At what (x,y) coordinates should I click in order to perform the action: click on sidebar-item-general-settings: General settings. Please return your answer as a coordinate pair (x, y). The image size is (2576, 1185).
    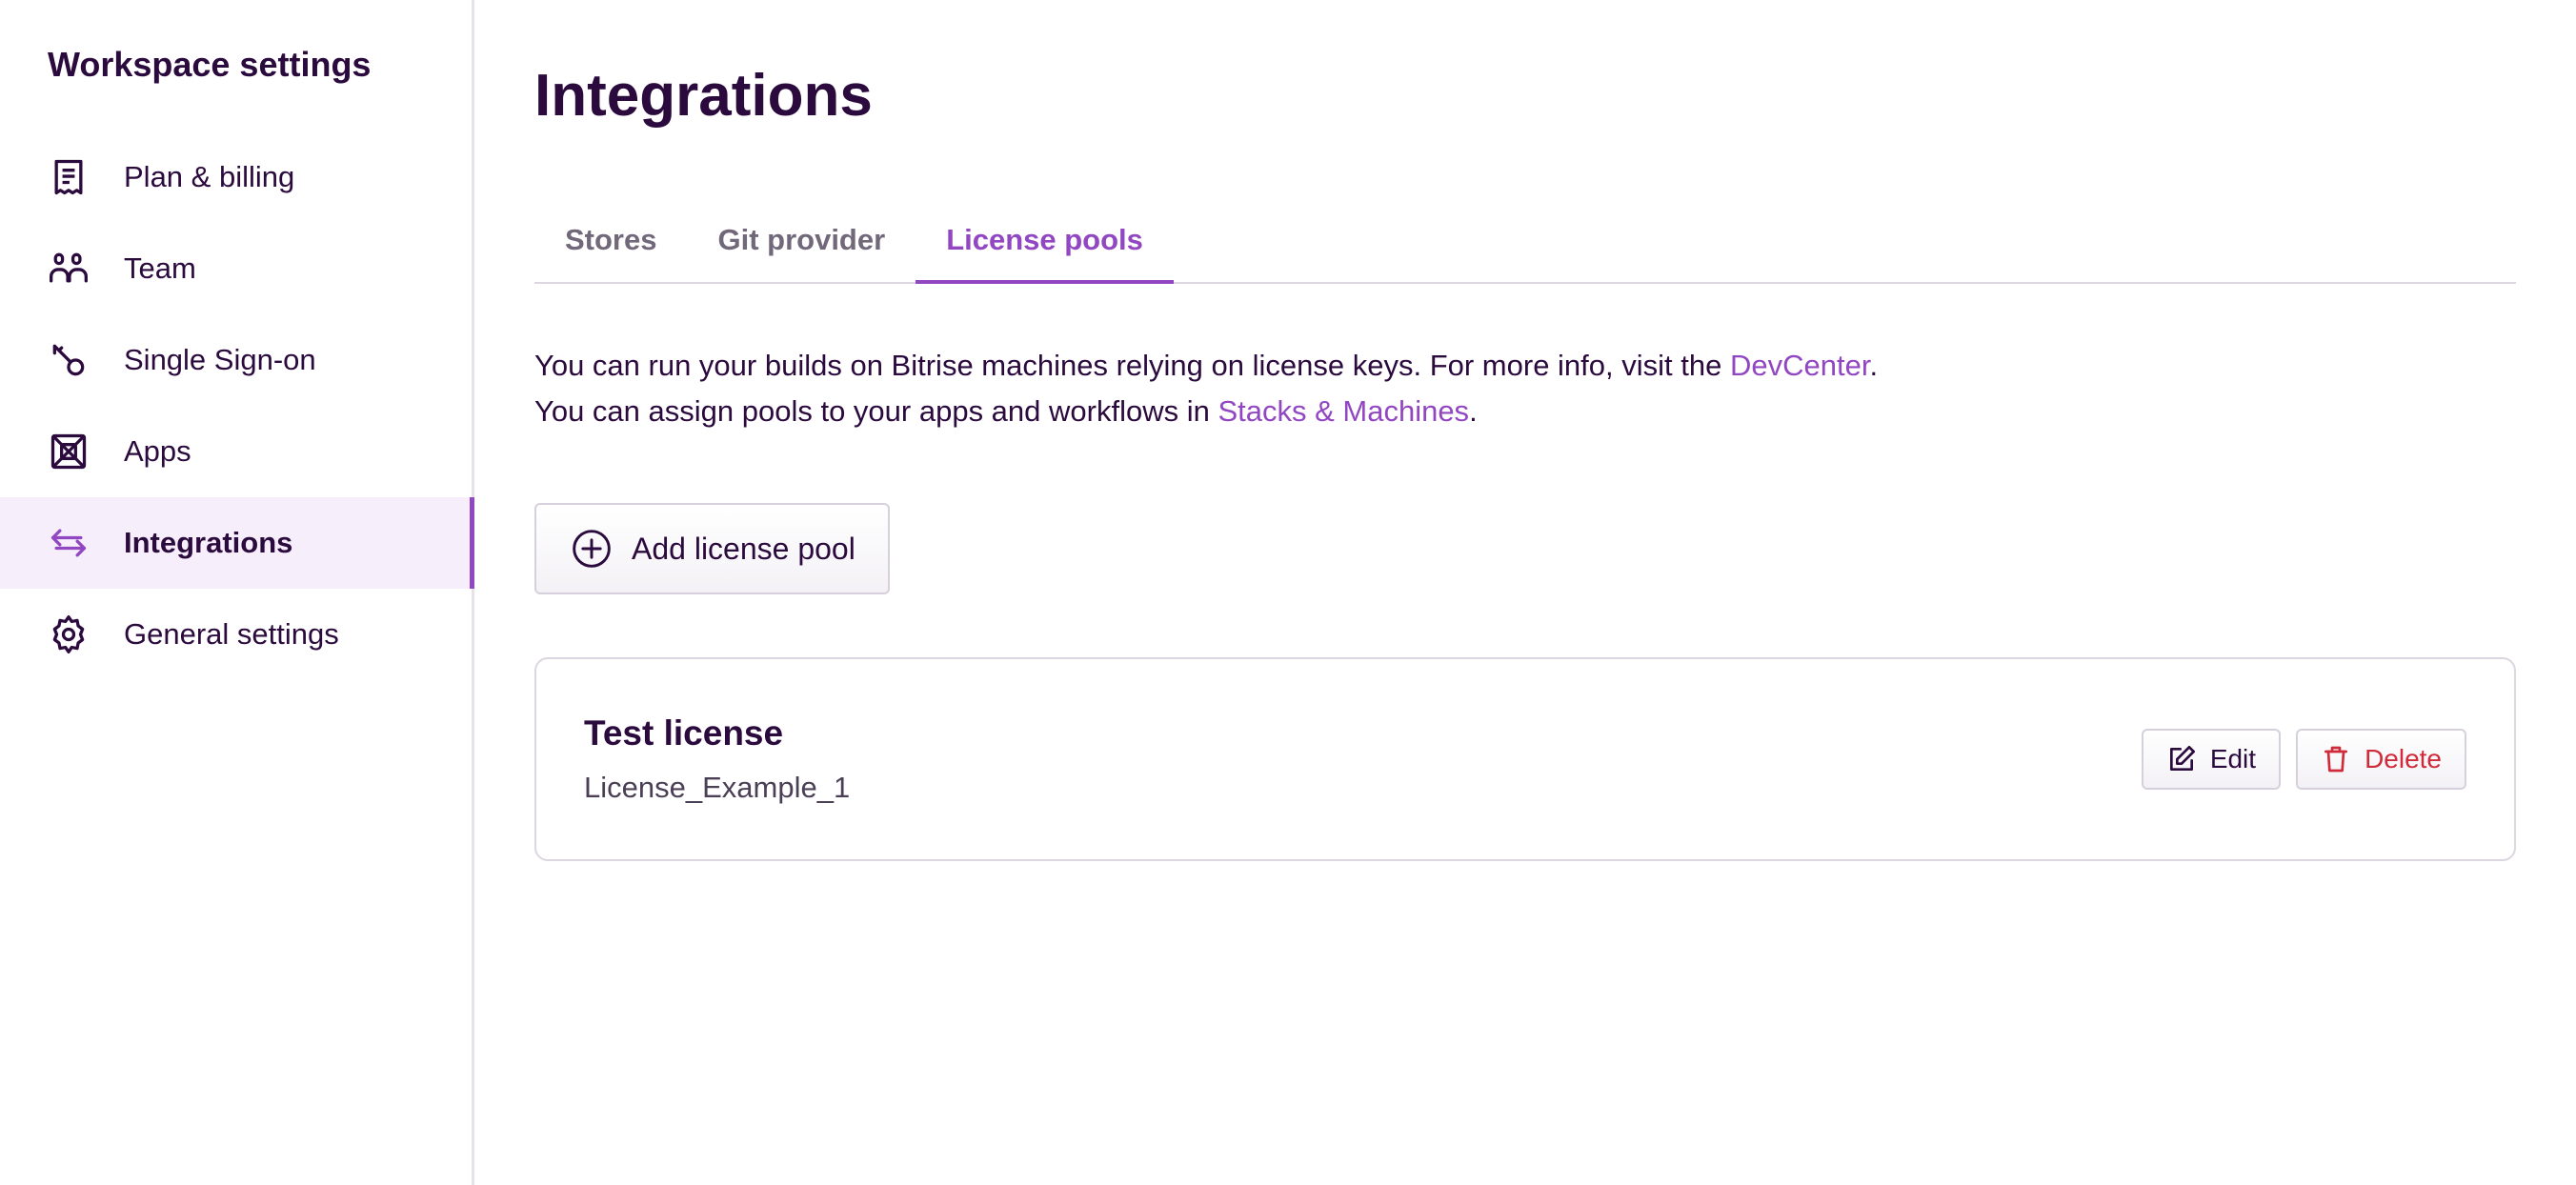
    Looking at the image, I should click on (236, 634).